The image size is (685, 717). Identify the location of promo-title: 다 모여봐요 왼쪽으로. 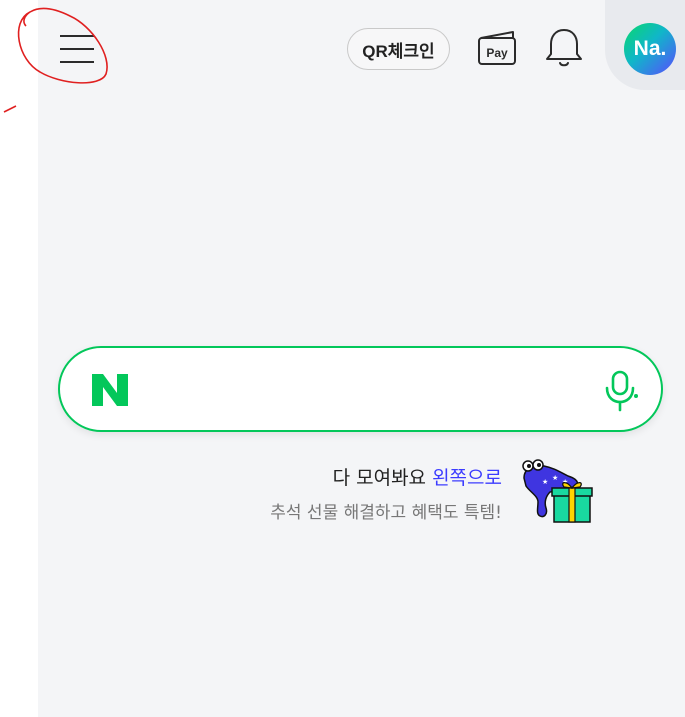
(417, 476).